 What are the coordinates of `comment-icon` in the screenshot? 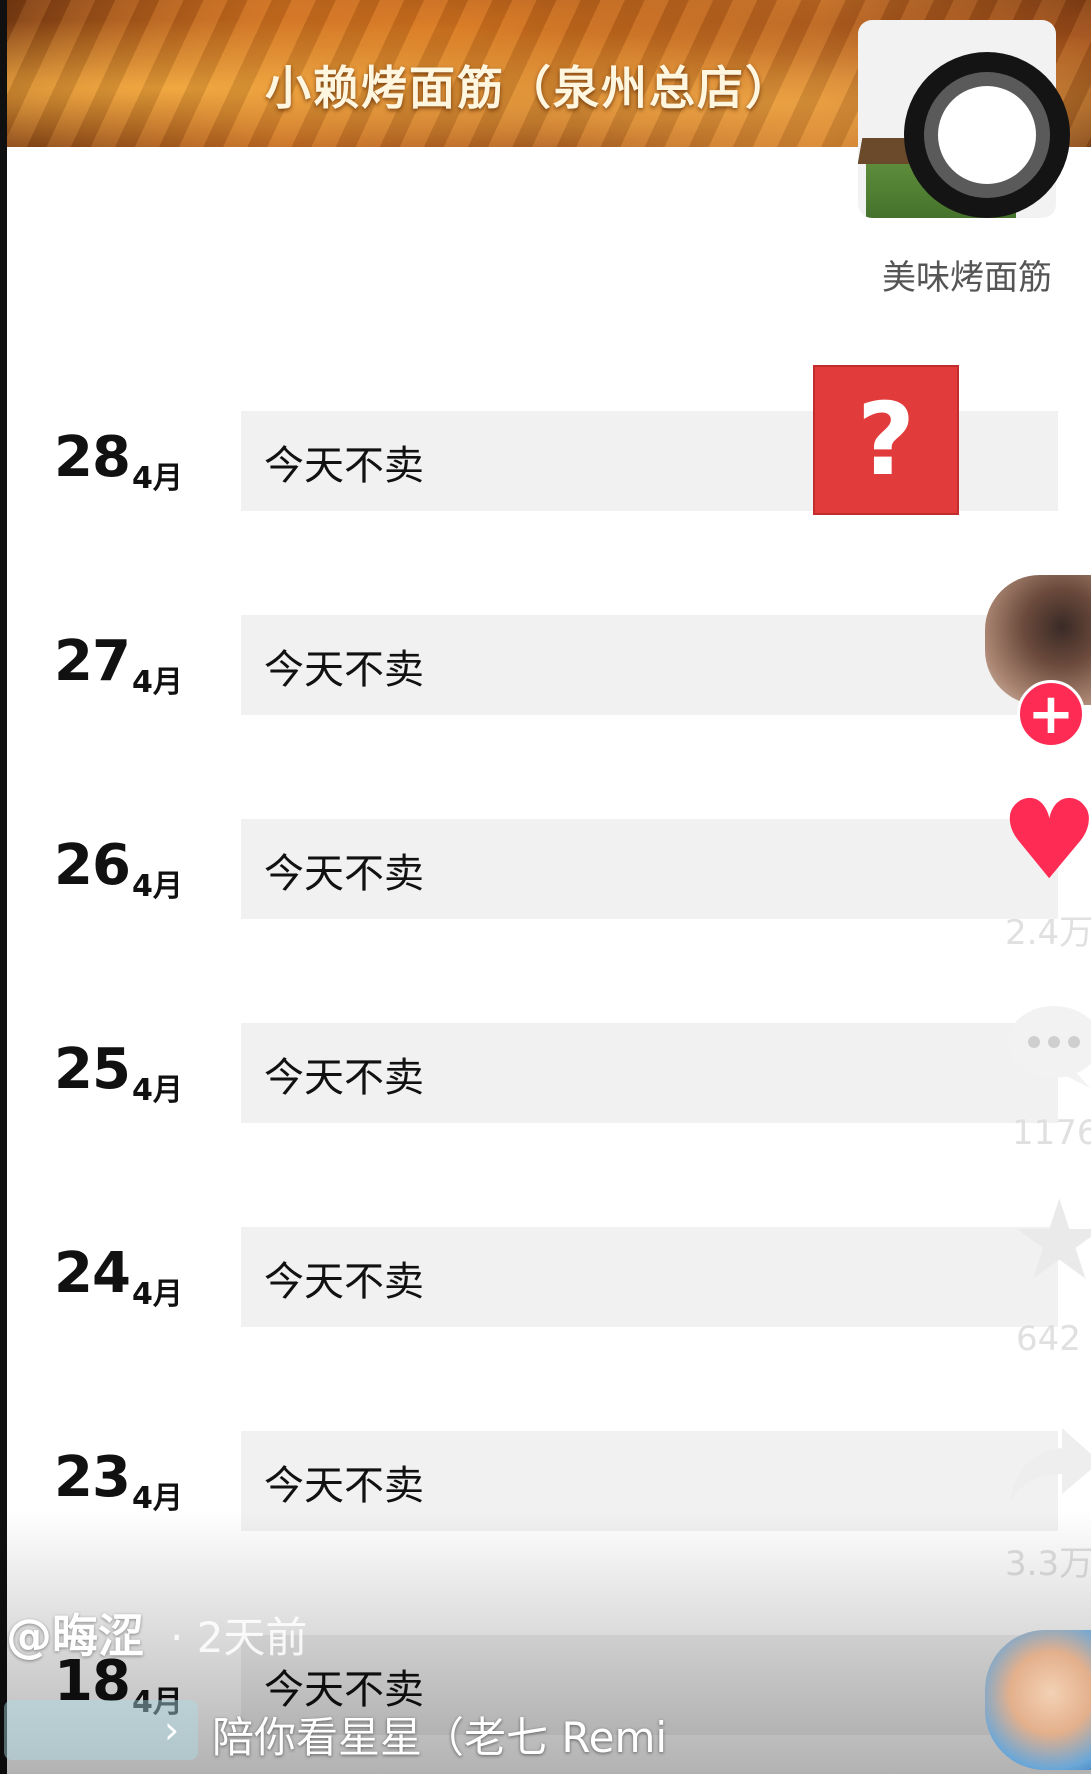 It's located at (1046, 1047).